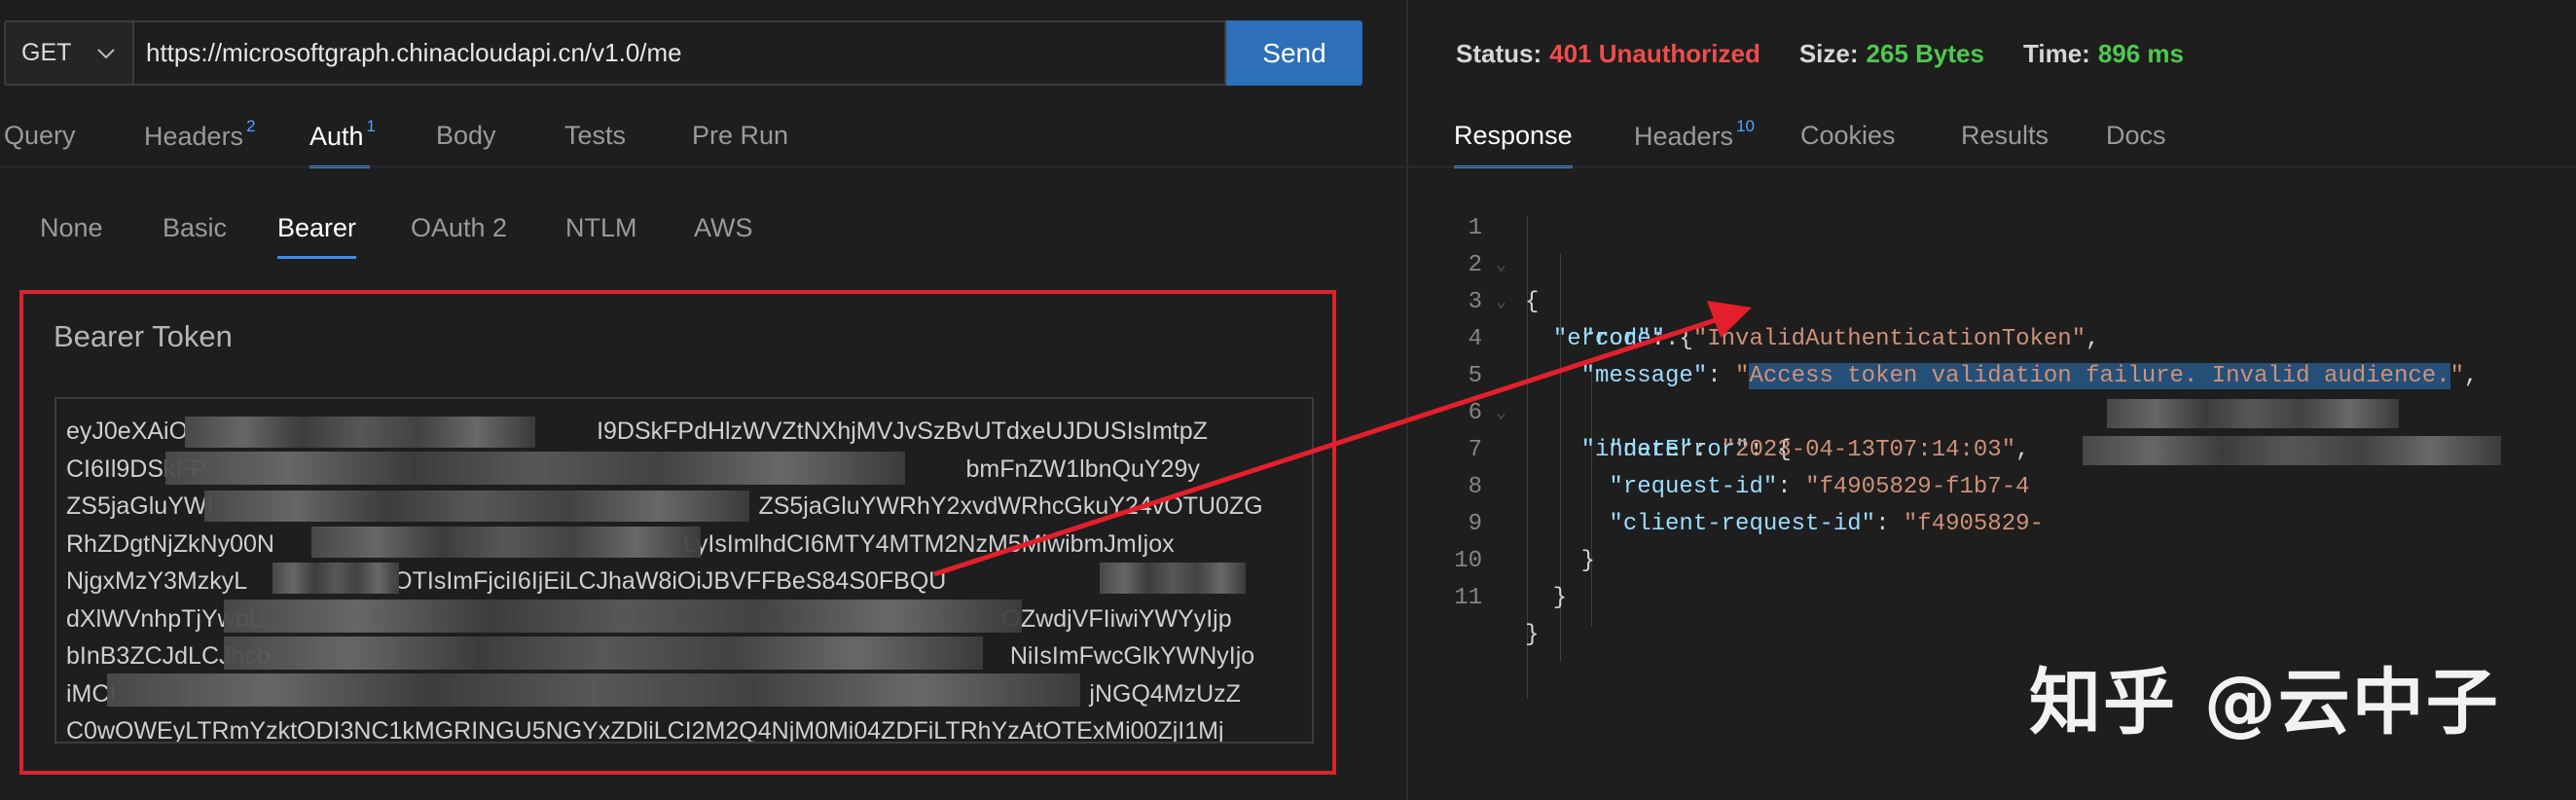 The height and width of the screenshot is (800, 2576). I want to click on tab-pre-run: Pre Run, so click(740, 136).